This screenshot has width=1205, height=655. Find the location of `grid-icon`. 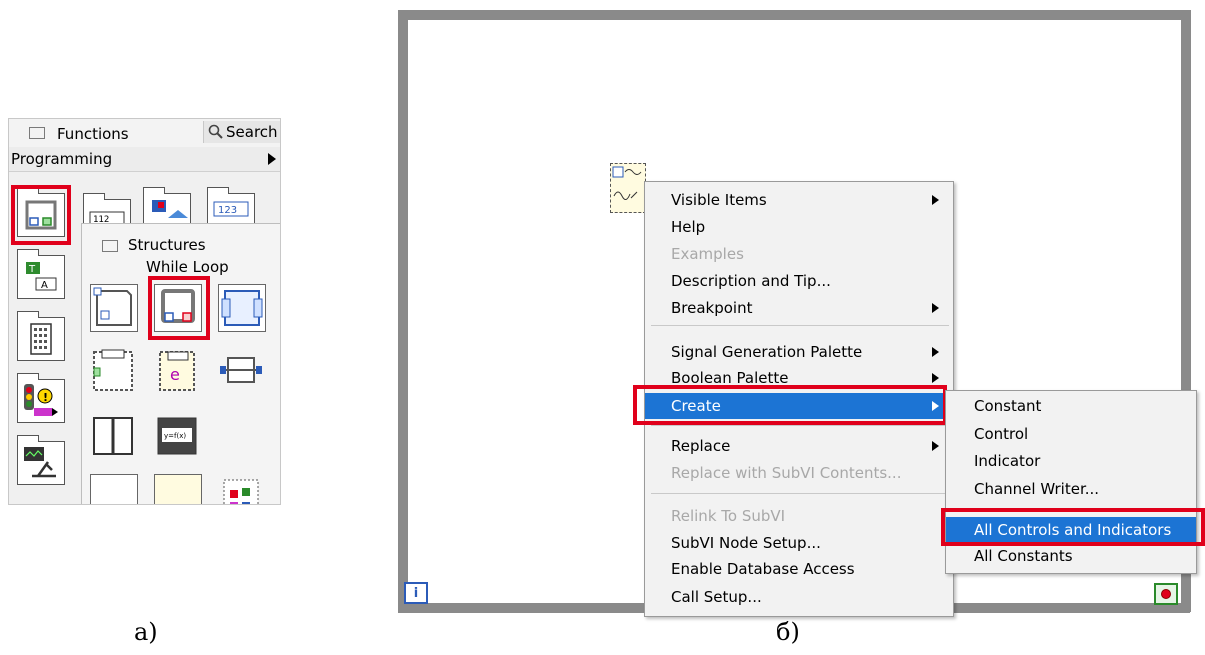

grid-icon is located at coordinates (41, 339).